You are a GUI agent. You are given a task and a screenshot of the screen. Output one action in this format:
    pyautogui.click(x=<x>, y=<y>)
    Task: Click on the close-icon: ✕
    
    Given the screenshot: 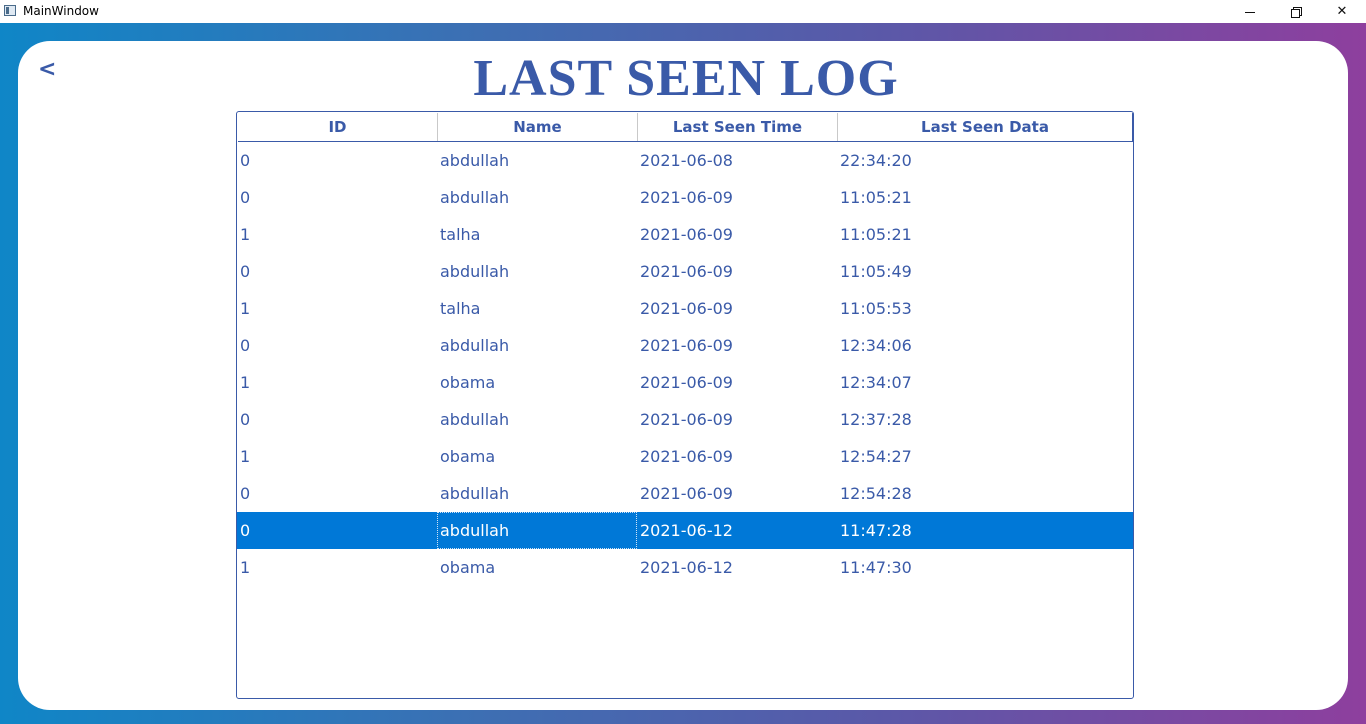 What is the action you would take?
    pyautogui.click(x=1342, y=11)
    